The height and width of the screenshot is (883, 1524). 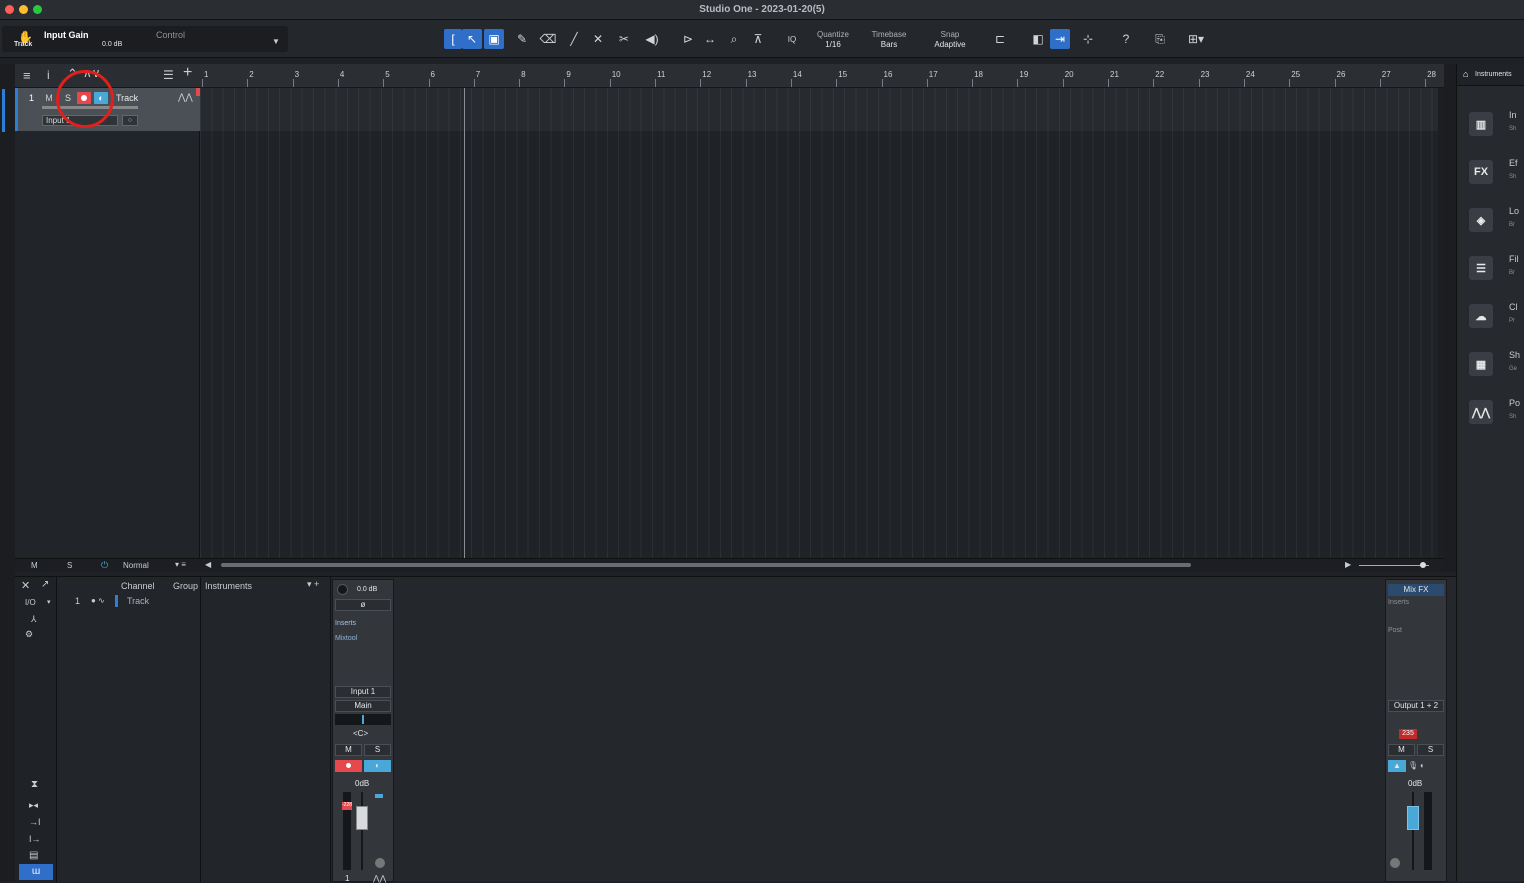 What do you see at coordinates (342, 589) in the screenshot?
I see `gain-knob` at bounding box center [342, 589].